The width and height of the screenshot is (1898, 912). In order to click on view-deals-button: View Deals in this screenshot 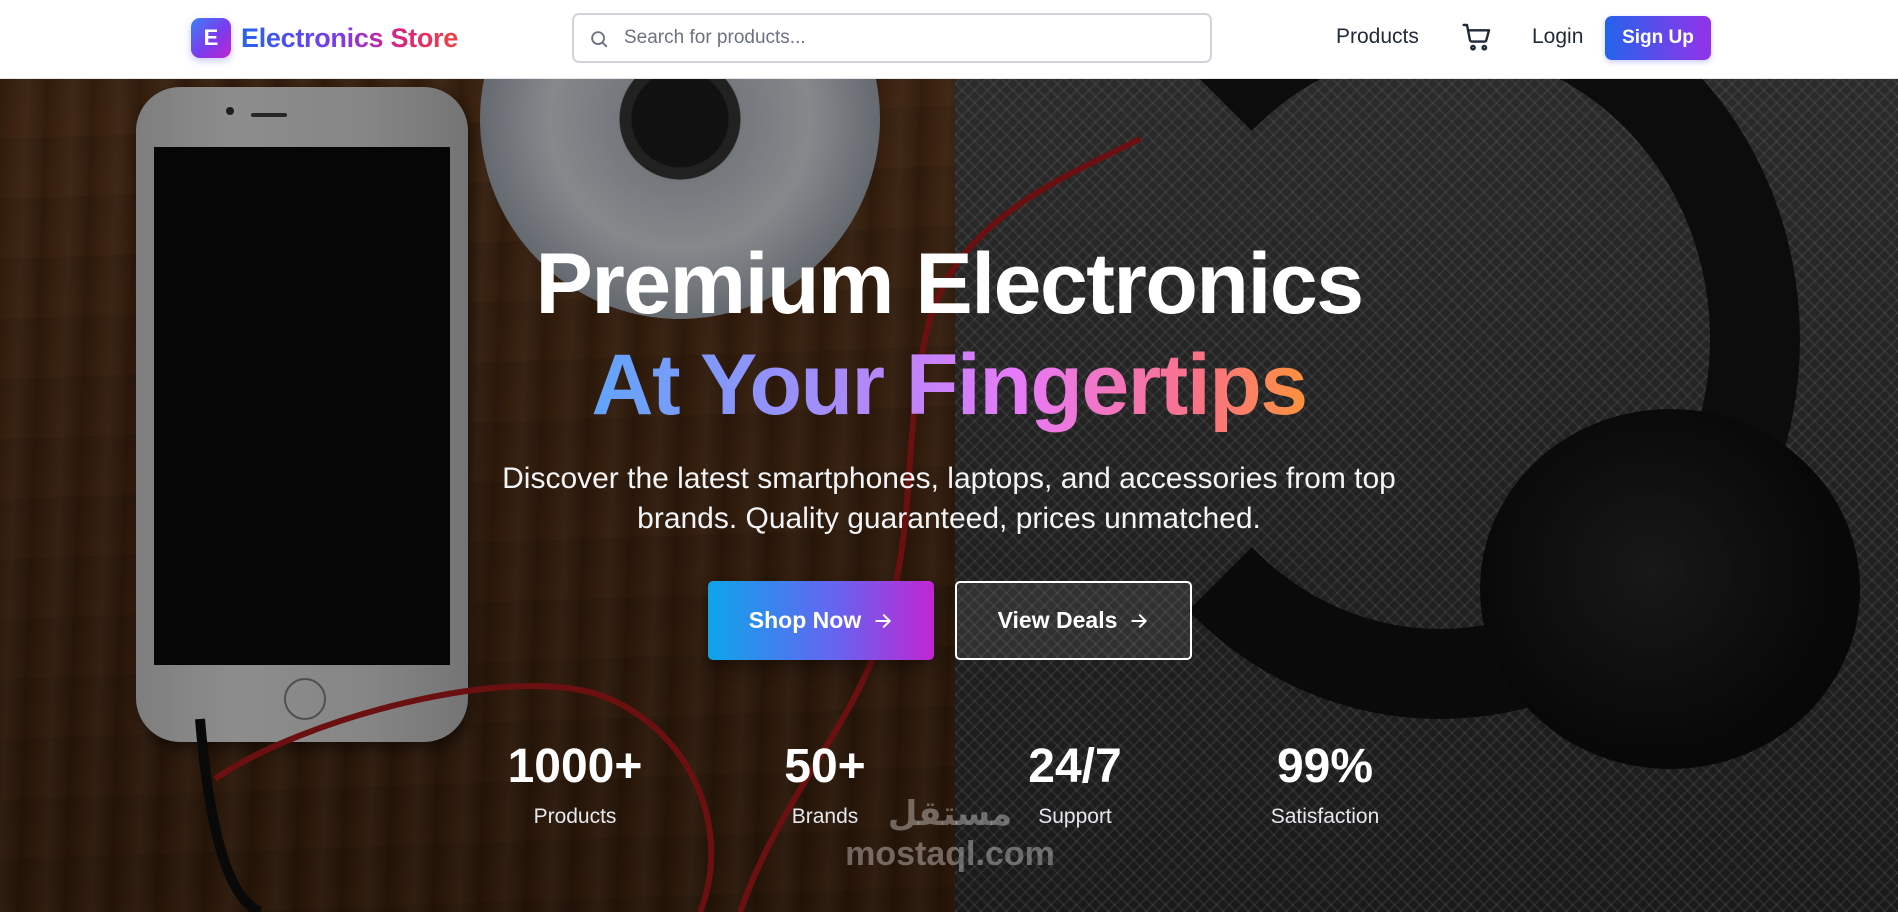, I will do `click(1073, 620)`.